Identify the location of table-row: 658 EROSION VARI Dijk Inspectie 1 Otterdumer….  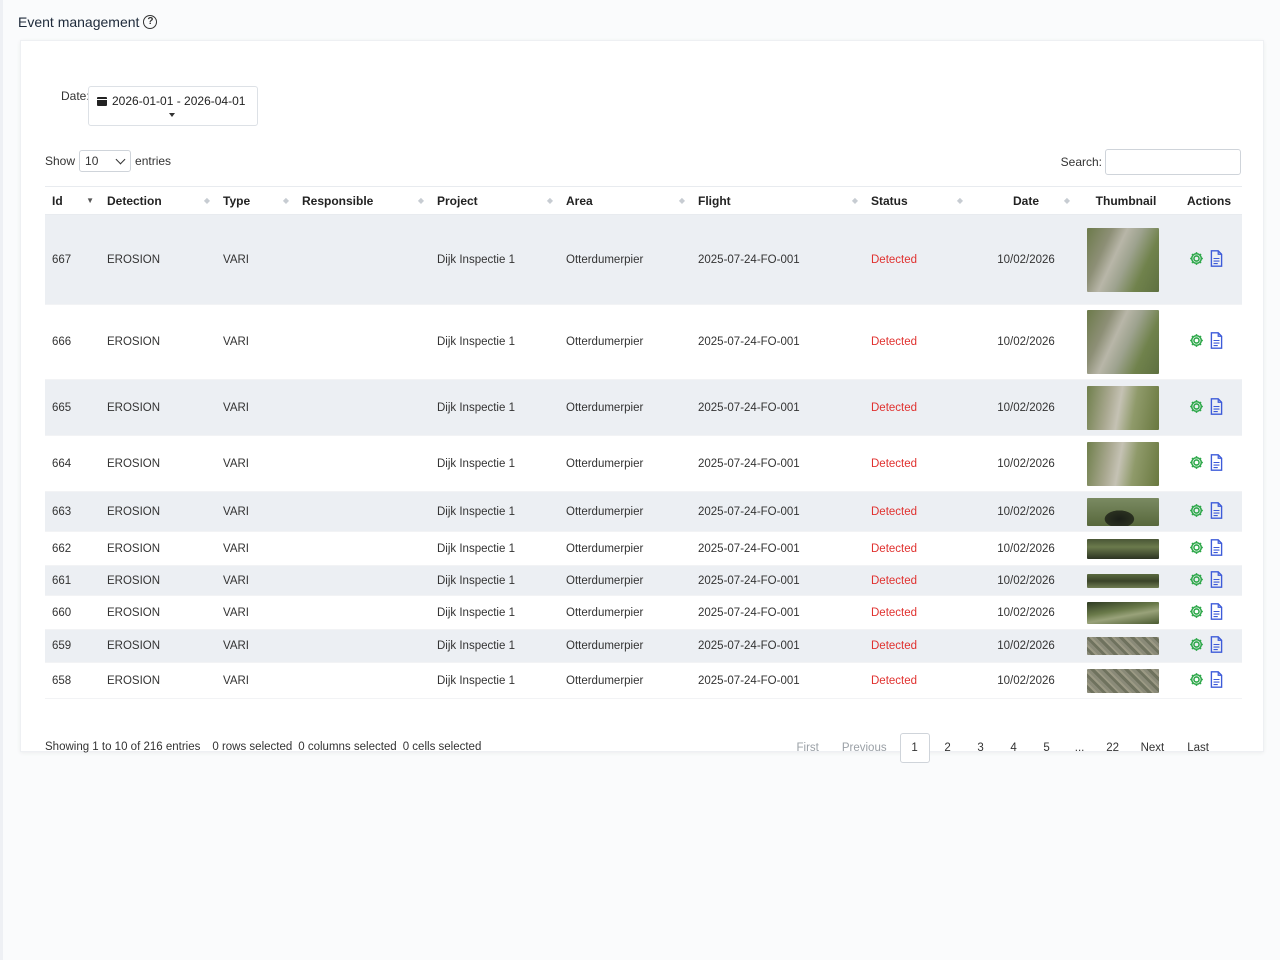
(643, 681).